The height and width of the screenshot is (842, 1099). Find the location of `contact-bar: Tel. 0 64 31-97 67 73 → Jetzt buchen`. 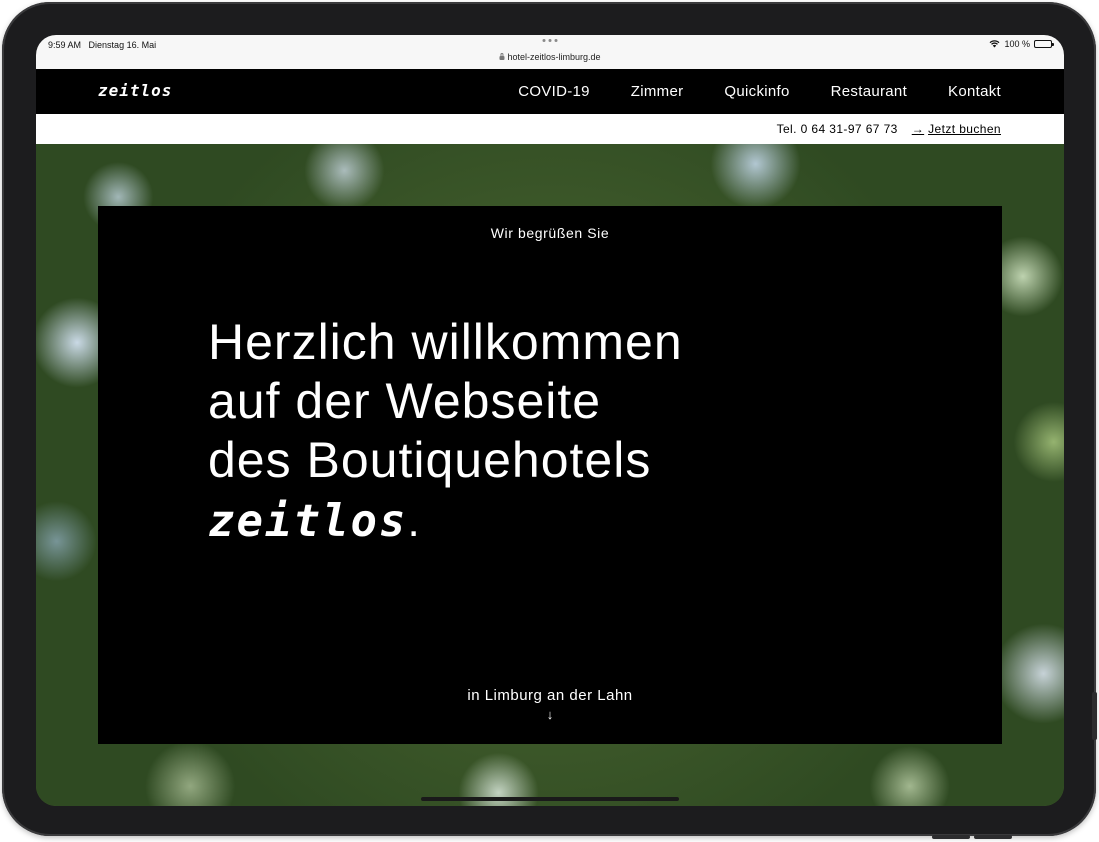

contact-bar: Tel. 0 64 31-97 67 73 → Jetzt buchen is located at coordinates (550, 129).